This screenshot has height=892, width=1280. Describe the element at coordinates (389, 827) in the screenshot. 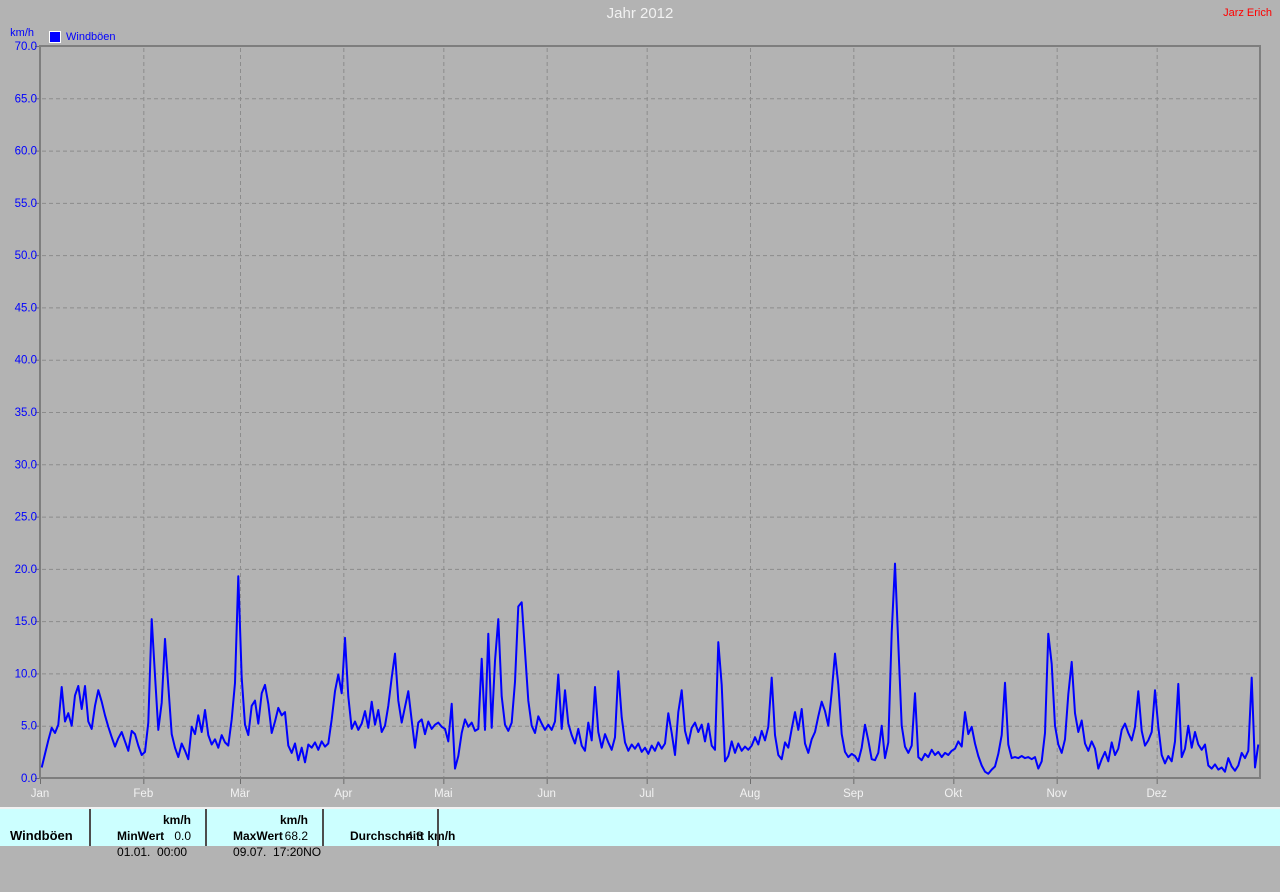

I see `summary-durchschnitt-cell: Durchschnitt km/h 4.3` at that location.